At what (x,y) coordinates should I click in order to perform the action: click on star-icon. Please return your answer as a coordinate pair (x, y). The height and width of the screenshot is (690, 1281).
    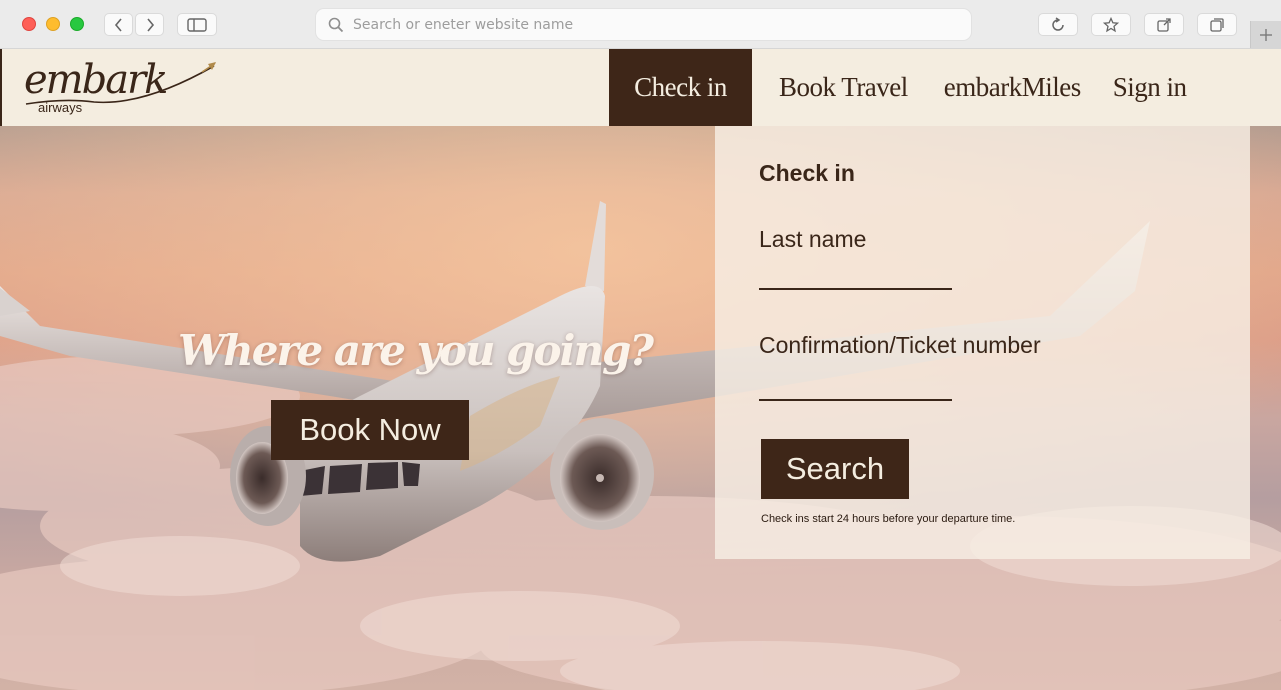
    Looking at the image, I should click on (1111, 24).